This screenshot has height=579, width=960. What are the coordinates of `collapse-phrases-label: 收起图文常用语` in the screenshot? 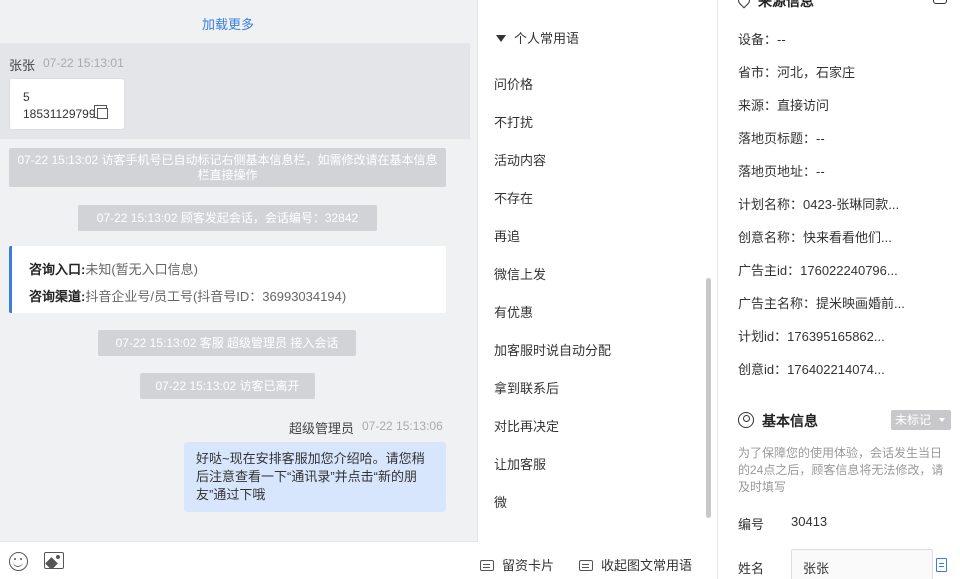 It's located at (647, 565).